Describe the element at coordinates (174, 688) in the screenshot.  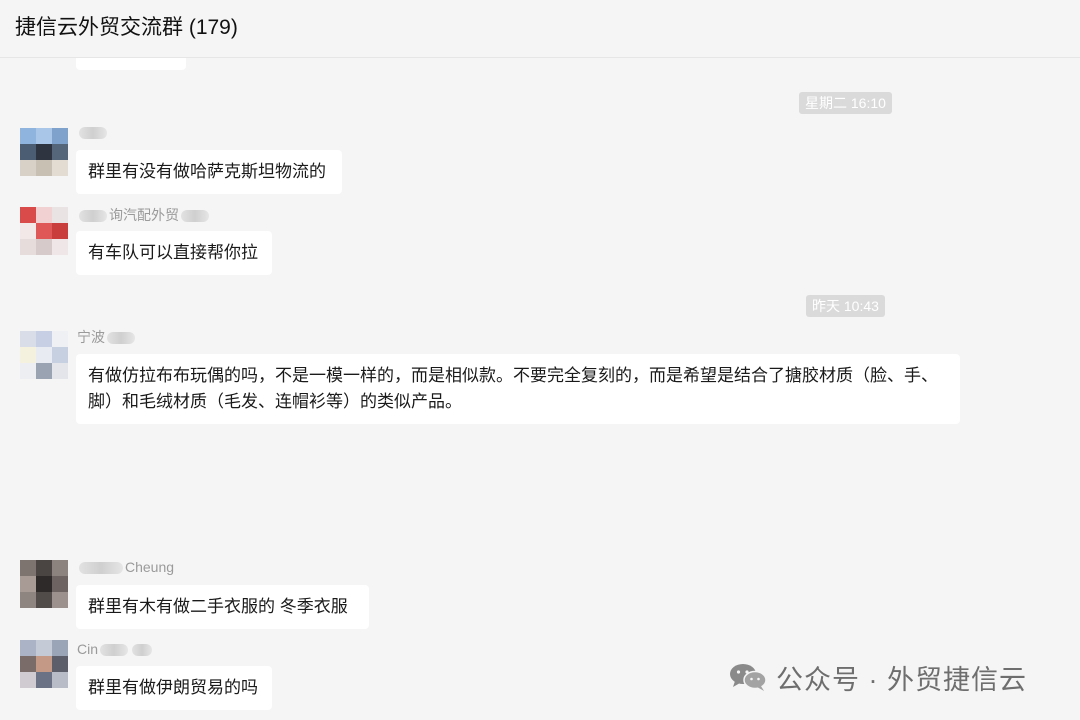
I see `message-bubble: 群里有做伊朗贸易的吗` at that location.